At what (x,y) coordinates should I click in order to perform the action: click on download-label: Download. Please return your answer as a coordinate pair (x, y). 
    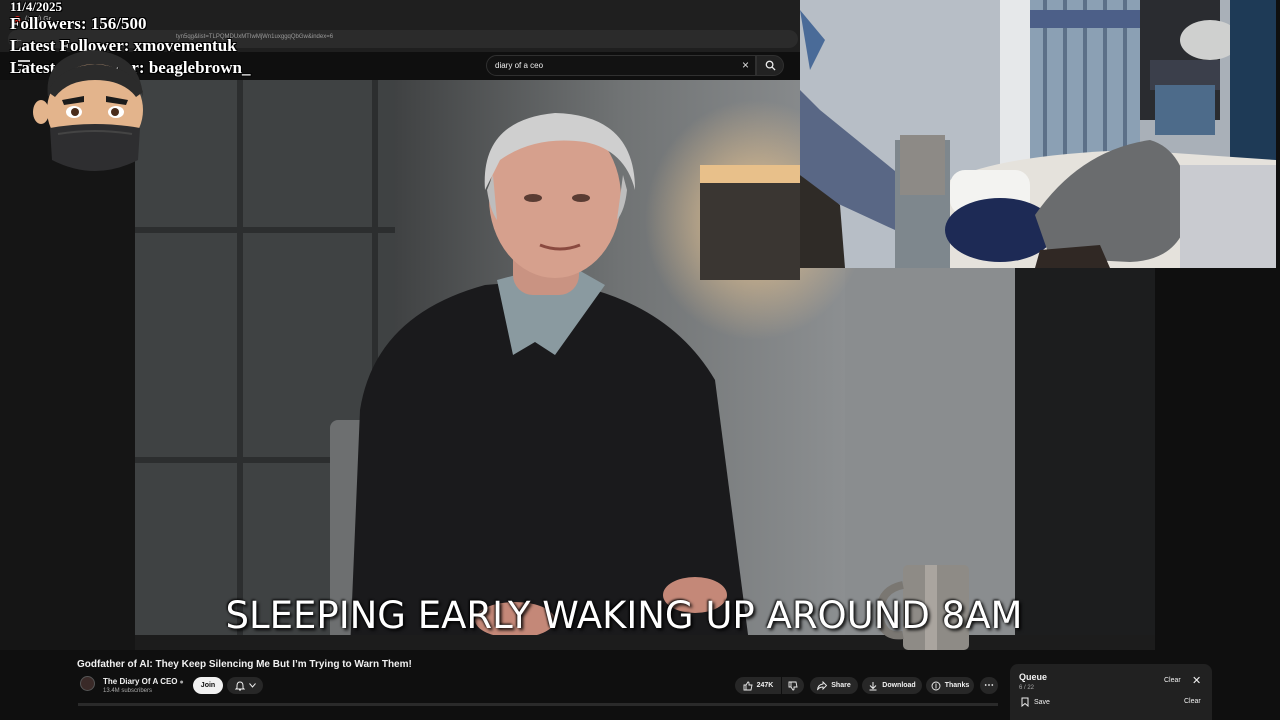
    Looking at the image, I should click on (899, 685).